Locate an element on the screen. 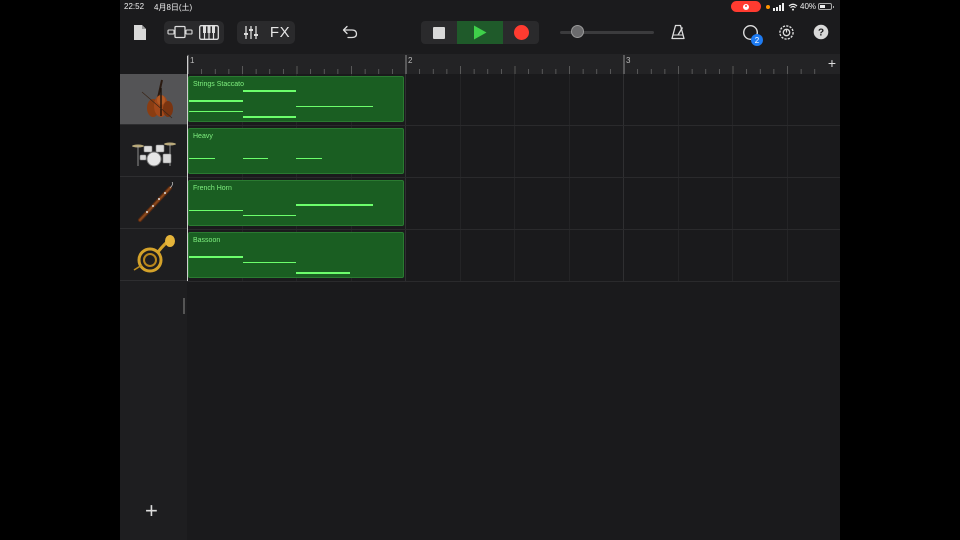 This screenshot has width=960, height=540. region-title: French Horn is located at coordinates (212, 188).